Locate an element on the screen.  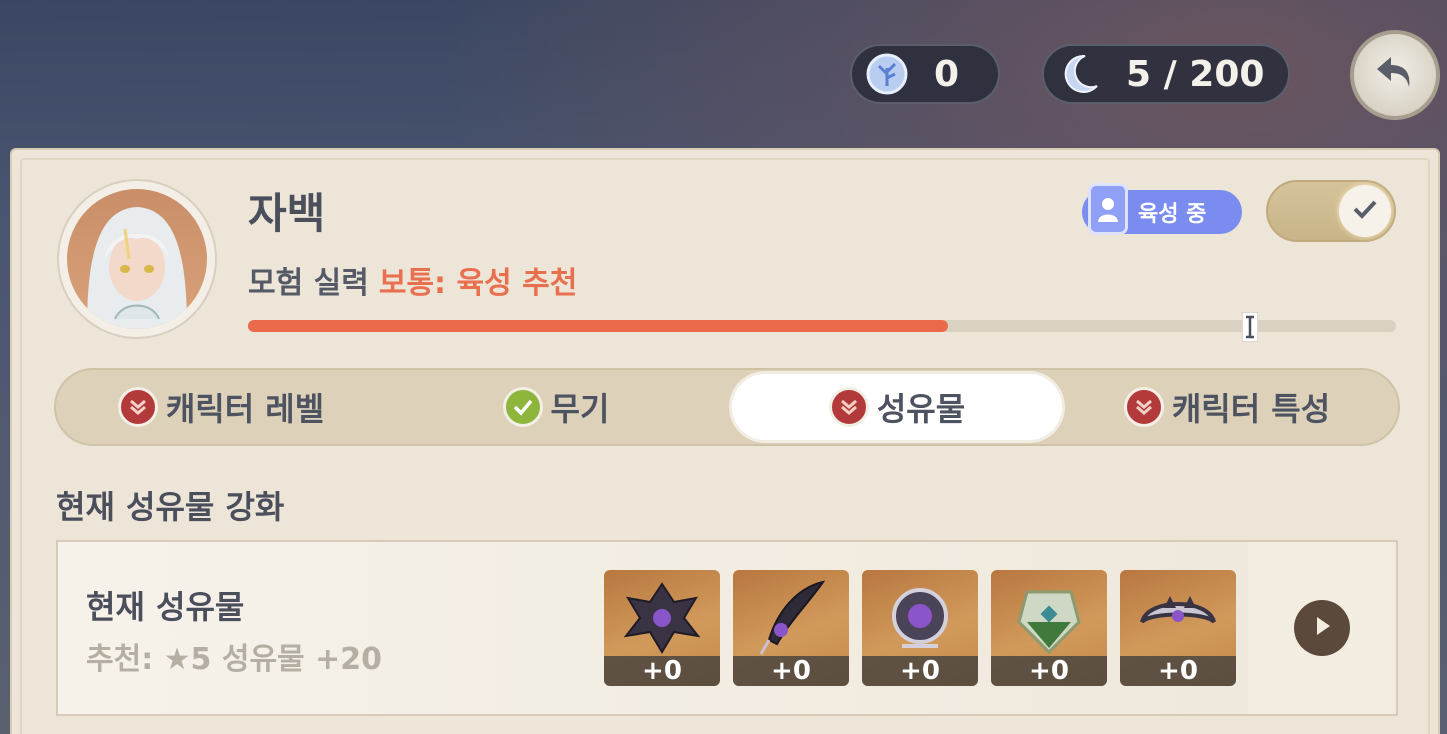
in-training-badge: 육성 중 is located at coordinates (1162, 209).